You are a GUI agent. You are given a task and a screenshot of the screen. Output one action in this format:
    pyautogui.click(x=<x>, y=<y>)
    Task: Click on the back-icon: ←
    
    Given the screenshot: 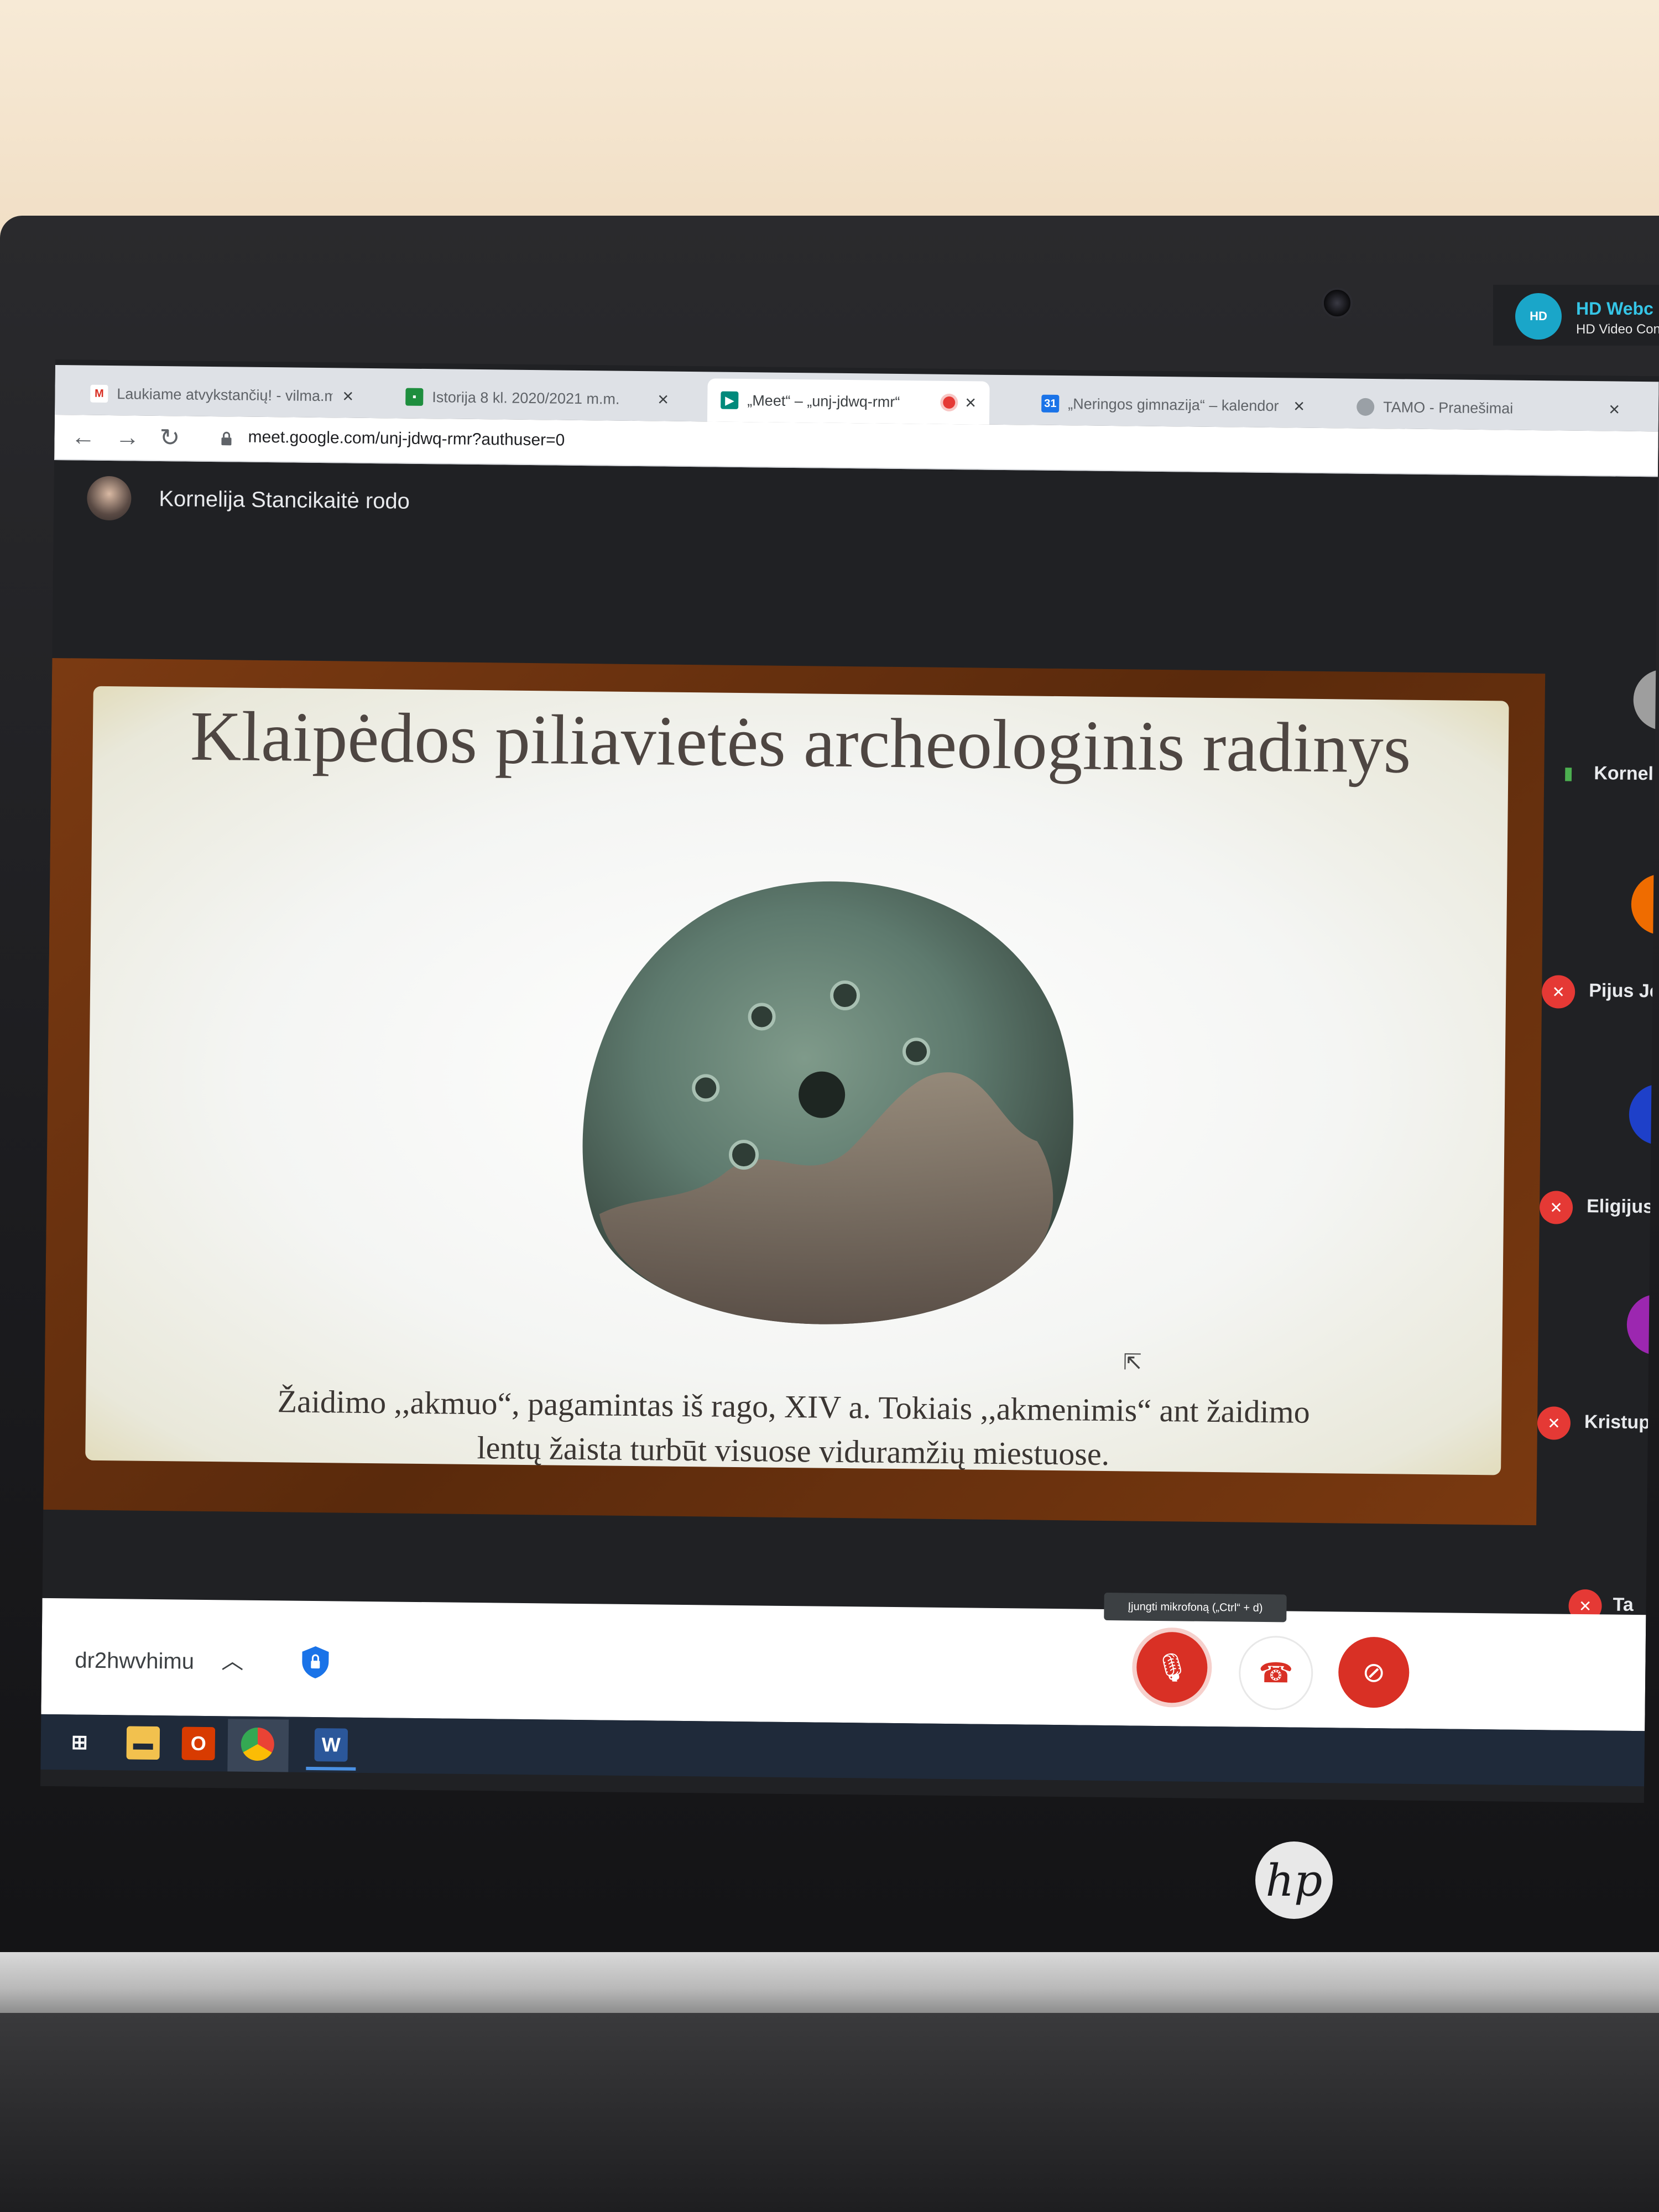 What is the action you would take?
    pyautogui.click(x=84, y=437)
    